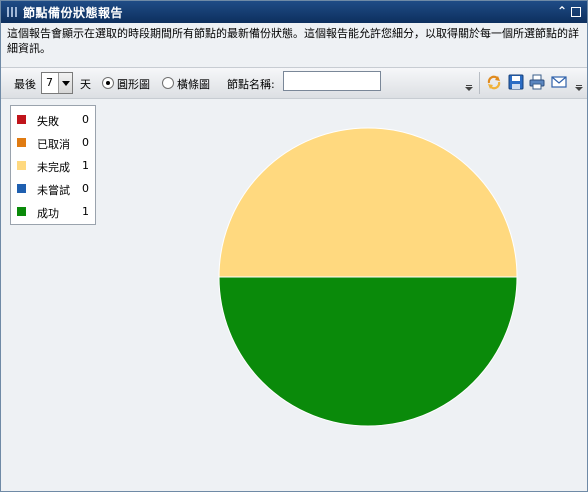 The height and width of the screenshot is (492, 588). I want to click on save-icon, so click(516, 82).